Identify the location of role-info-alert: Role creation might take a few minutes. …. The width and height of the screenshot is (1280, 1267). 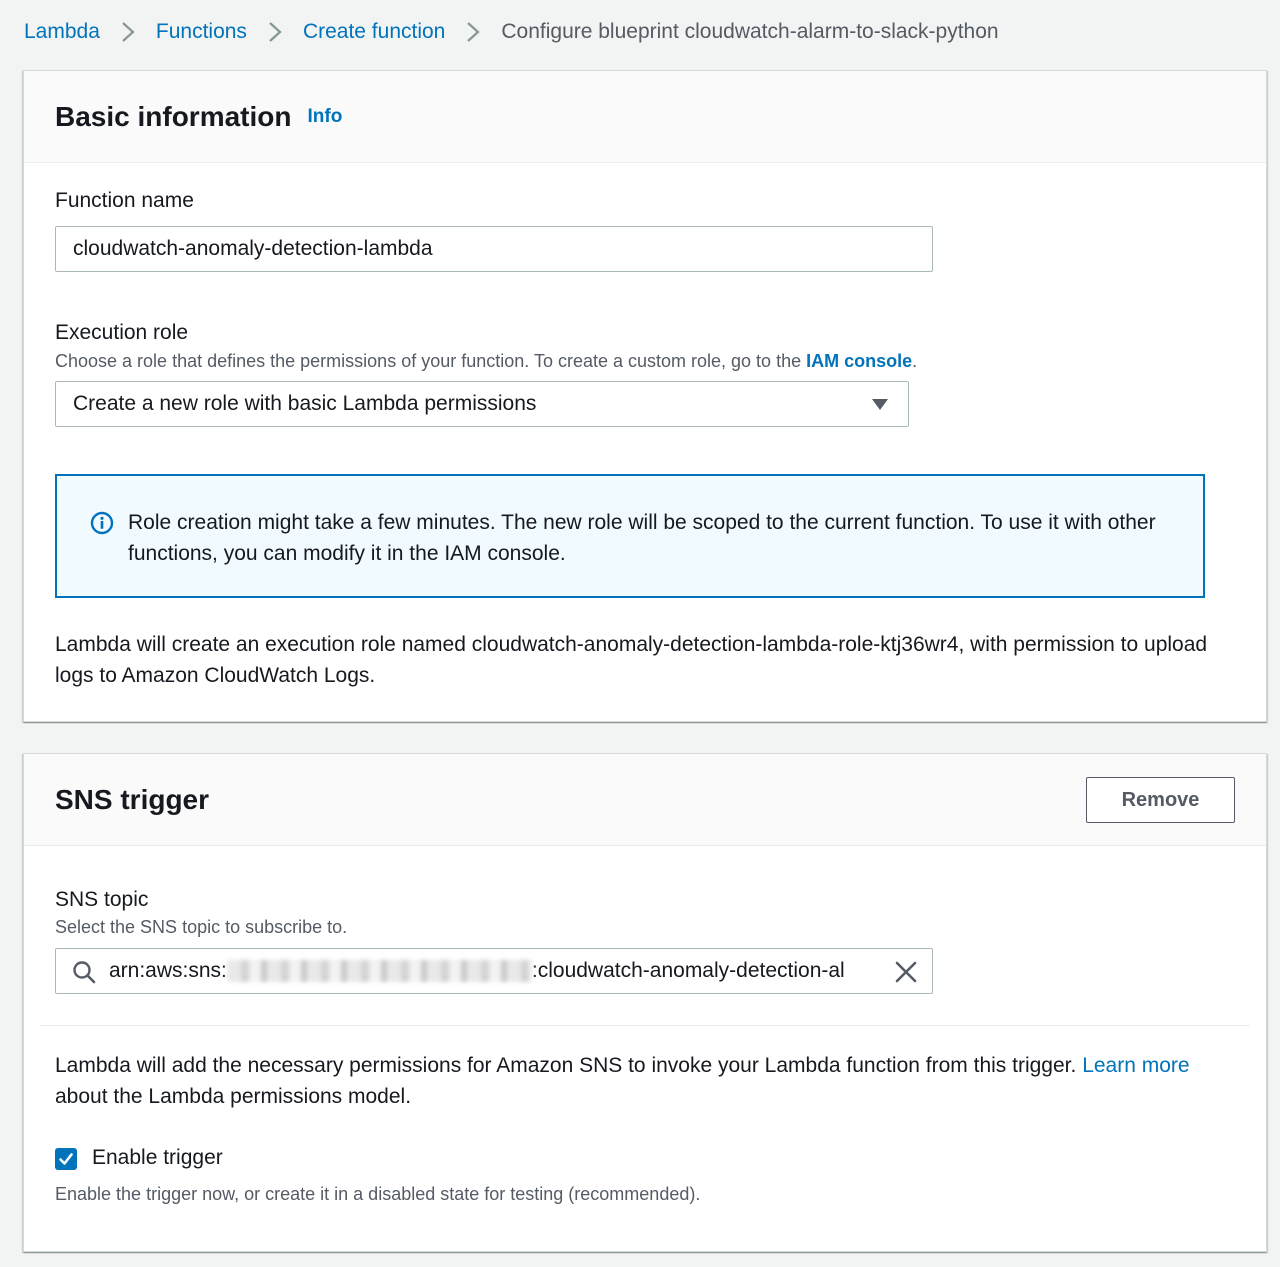
(630, 536).